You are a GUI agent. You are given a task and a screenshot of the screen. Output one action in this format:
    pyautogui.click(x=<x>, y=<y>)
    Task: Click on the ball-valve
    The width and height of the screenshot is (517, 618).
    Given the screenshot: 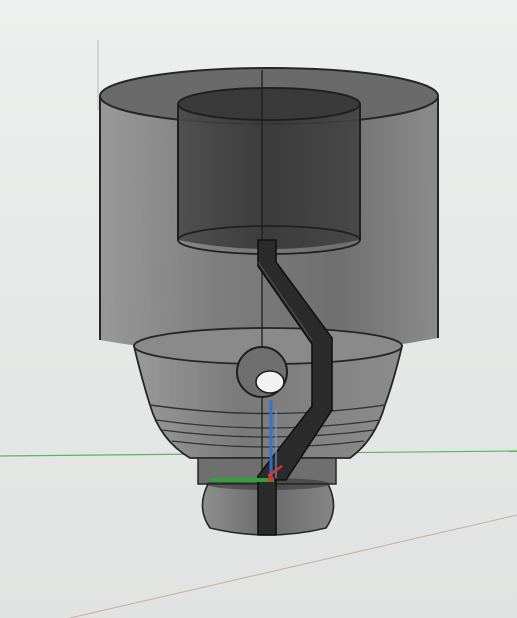 What is the action you would take?
    pyautogui.click(x=262, y=372)
    